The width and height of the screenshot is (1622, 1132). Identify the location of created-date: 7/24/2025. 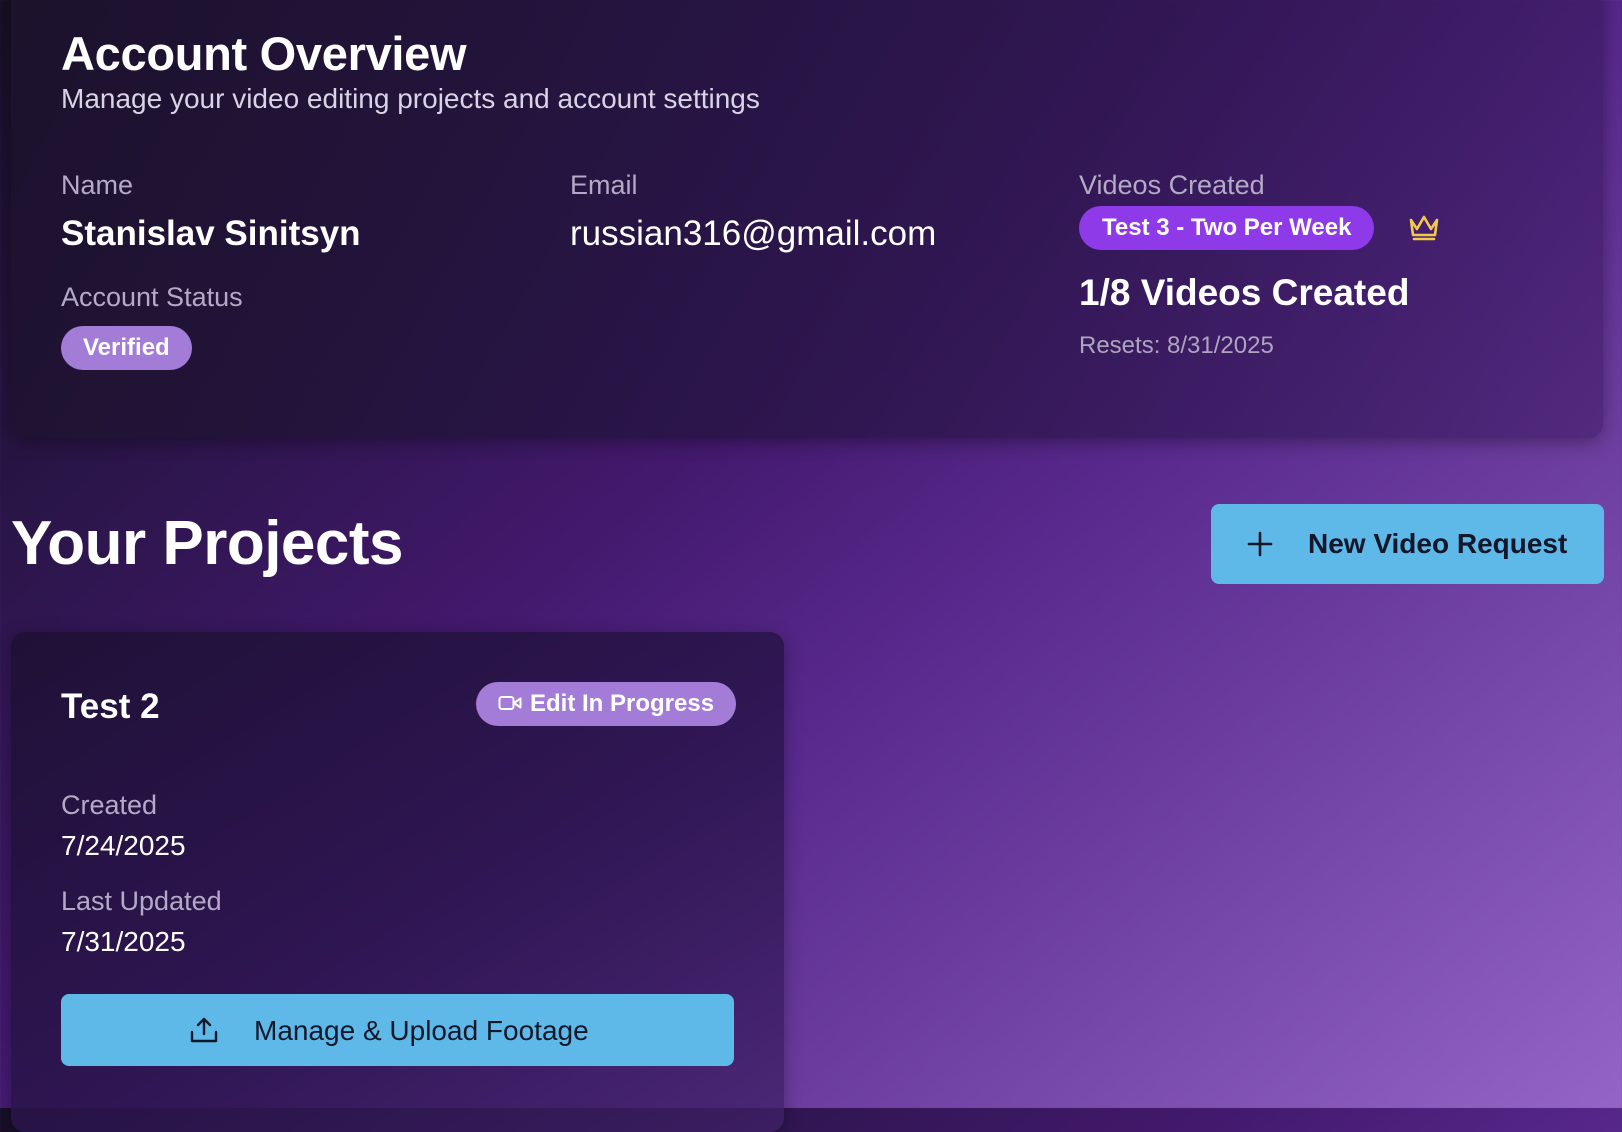
(123, 845).